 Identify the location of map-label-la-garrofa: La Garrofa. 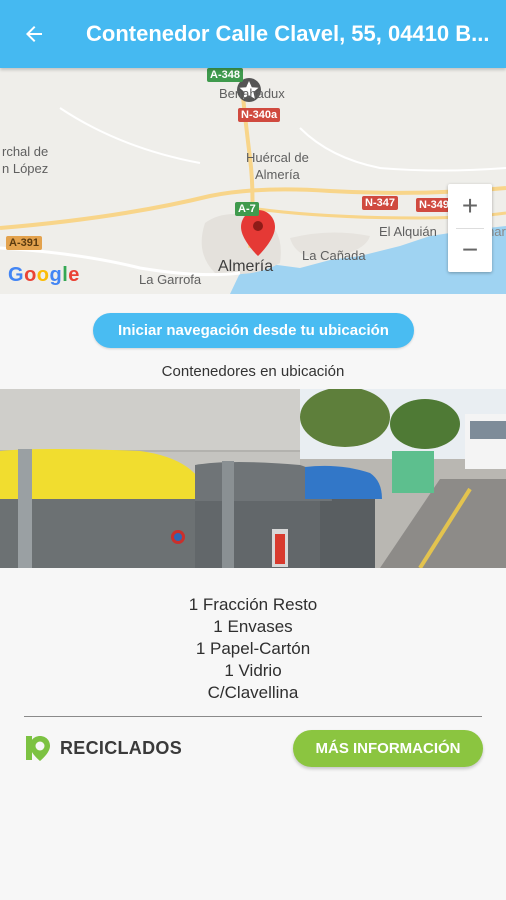
(170, 279).